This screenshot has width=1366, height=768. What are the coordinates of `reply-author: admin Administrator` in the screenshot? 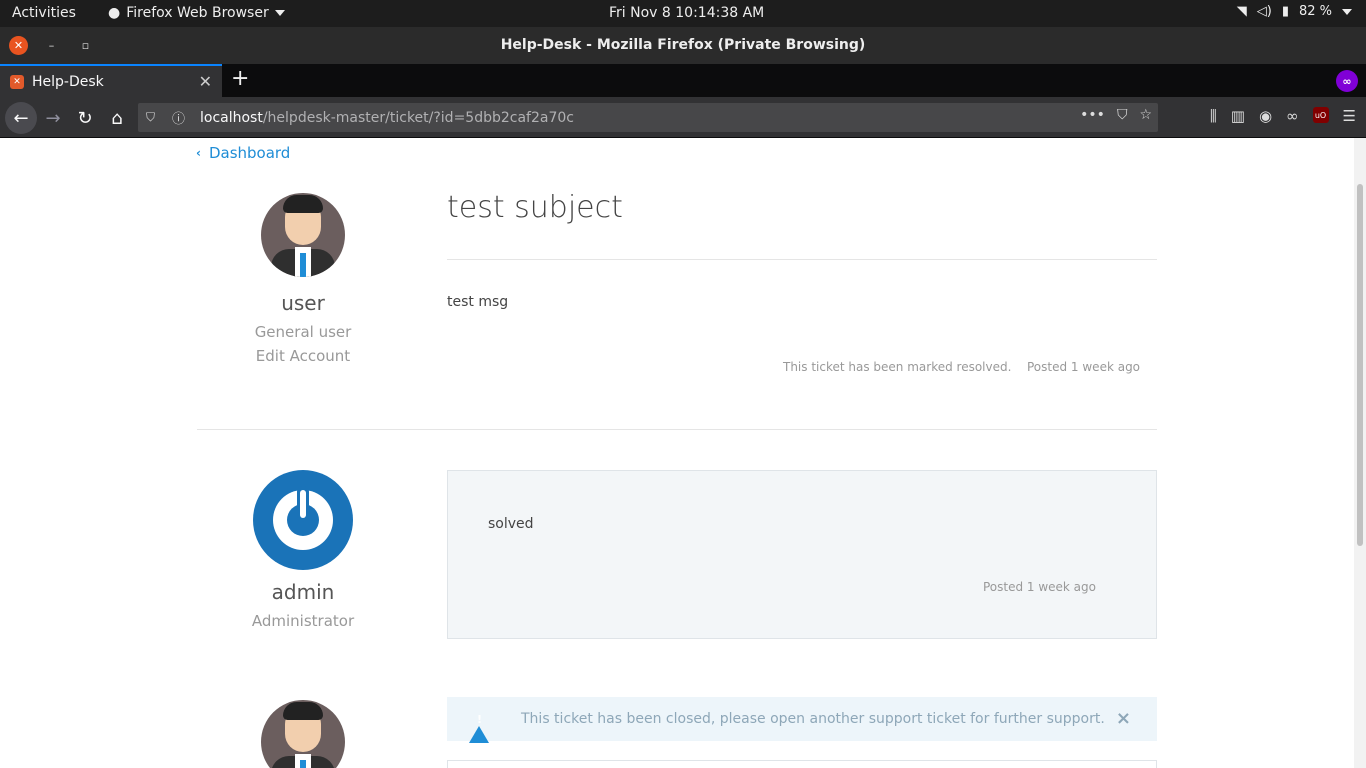 It's located at (303, 550).